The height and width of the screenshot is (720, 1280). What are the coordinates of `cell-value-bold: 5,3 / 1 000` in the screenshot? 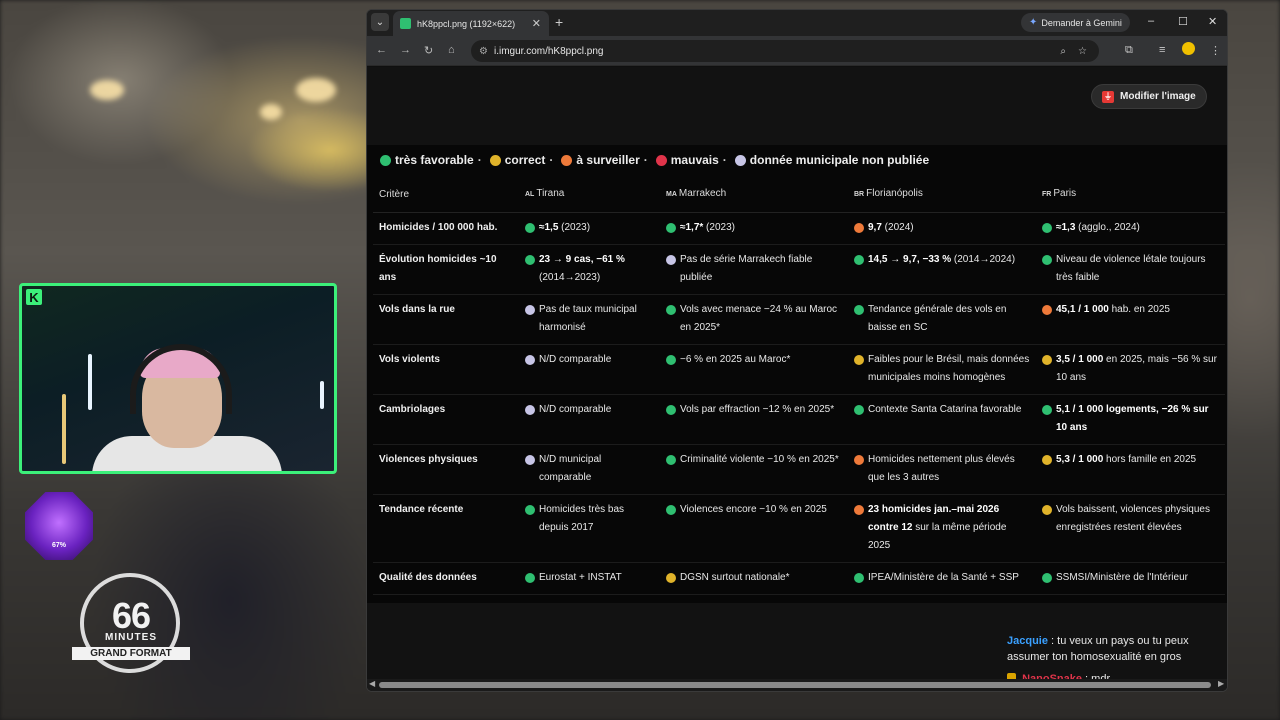 It's located at (1080, 459).